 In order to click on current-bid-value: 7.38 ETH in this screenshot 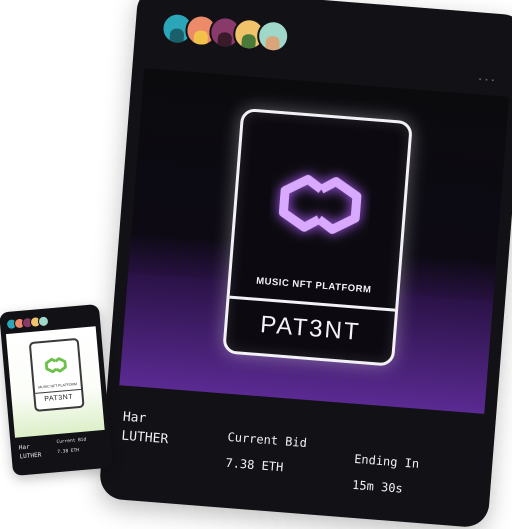, I will do `click(254, 465)`.